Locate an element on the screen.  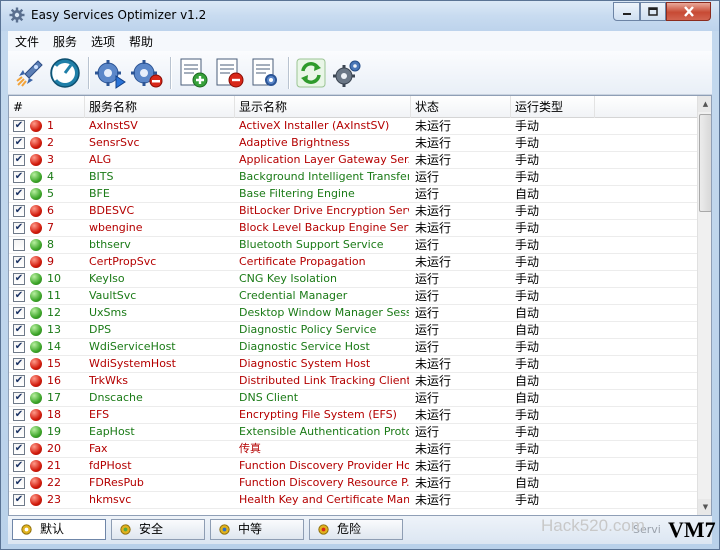
column-header-service-name: 服务名称 is located at coordinates (160, 107).